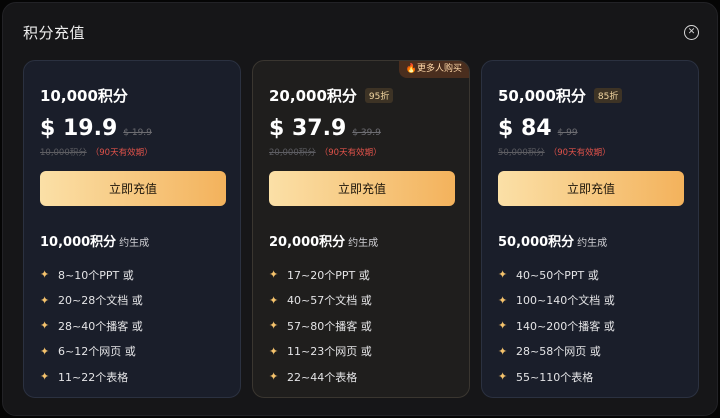 The height and width of the screenshot is (418, 720). I want to click on plan-title: 20,000积分 95折, so click(331, 95).